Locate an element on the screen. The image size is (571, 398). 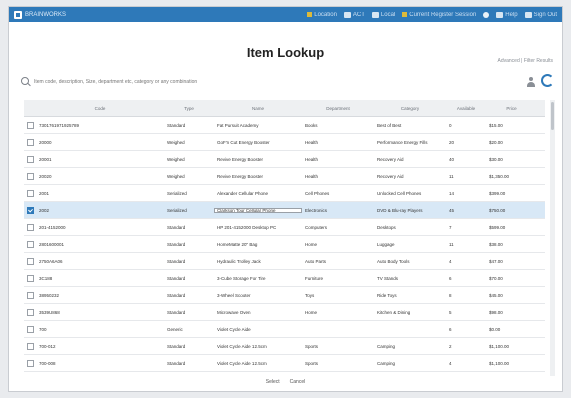
scrollbar-thumb is located at coordinates (552, 116).